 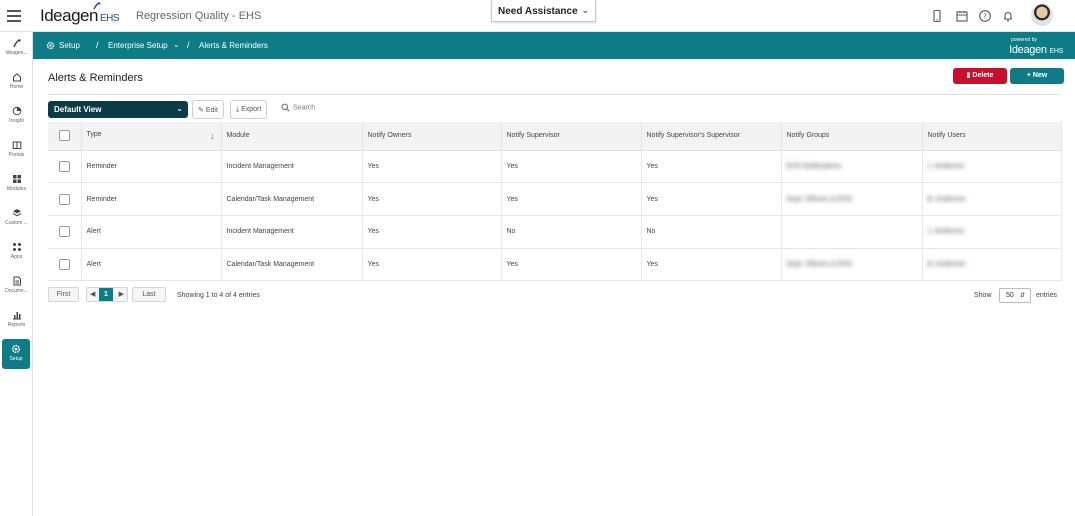 What do you see at coordinates (95, 78) in the screenshot?
I see `page-title: Alerts & Reminders` at bounding box center [95, 78].